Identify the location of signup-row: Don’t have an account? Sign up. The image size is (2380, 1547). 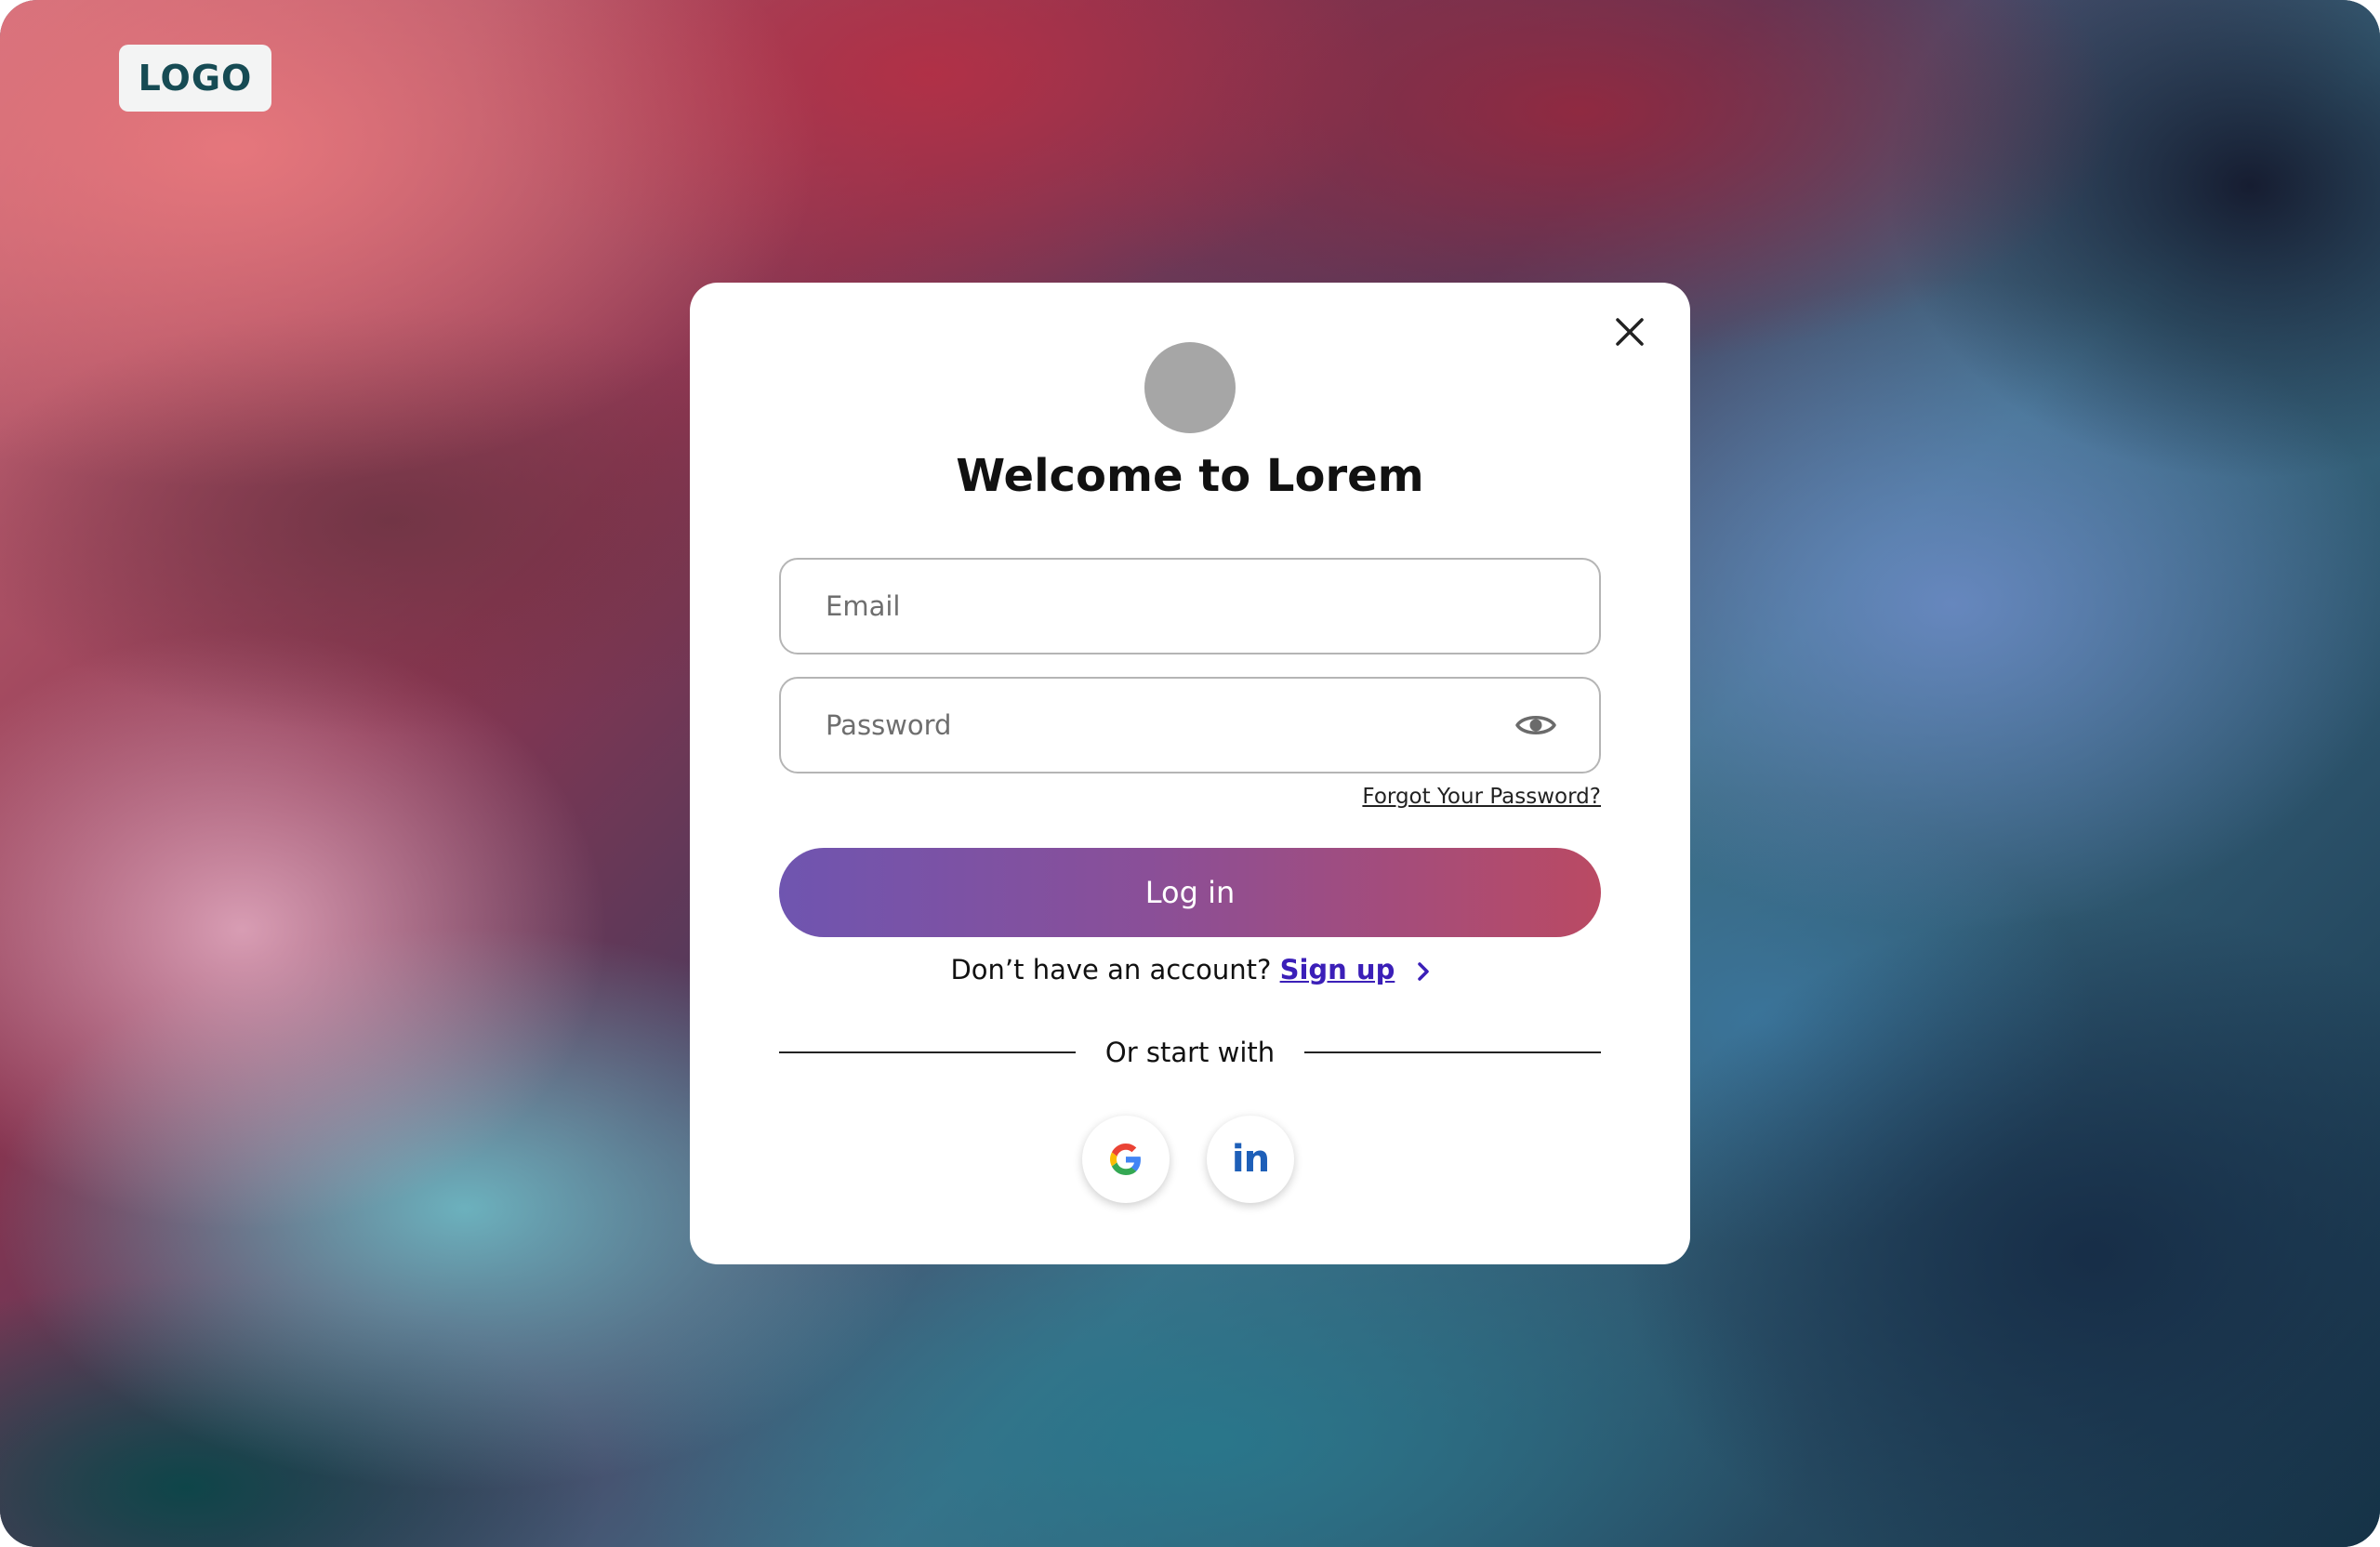
(1190, 969).